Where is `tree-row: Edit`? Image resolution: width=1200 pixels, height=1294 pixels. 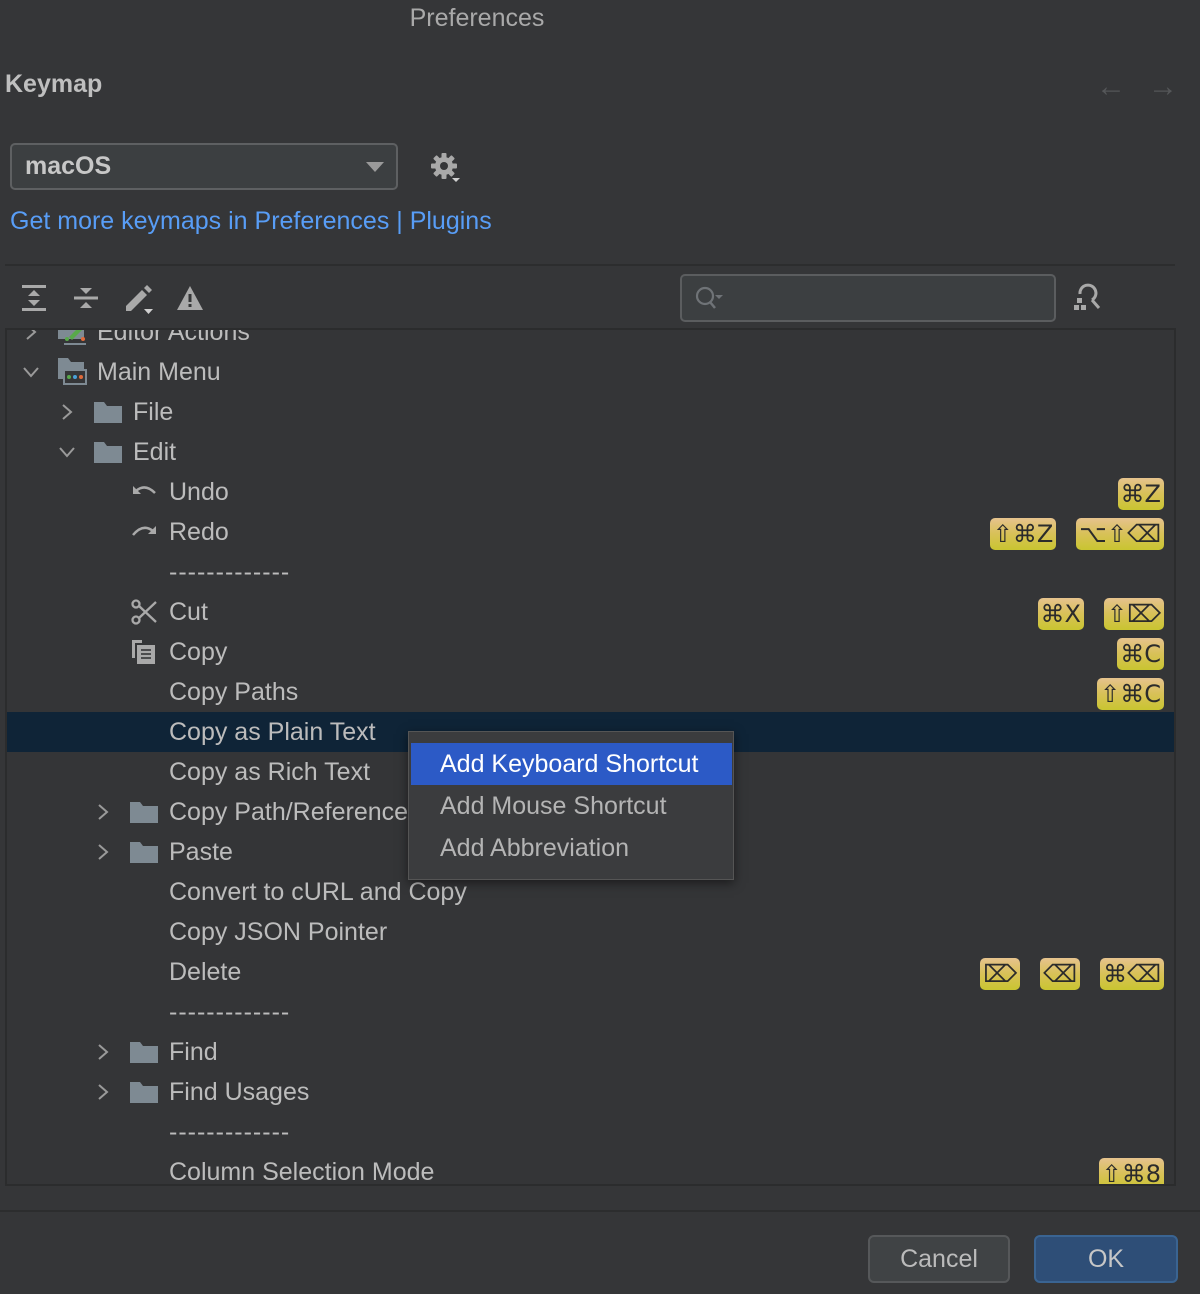
tree-row: Edit is located at coordinates (590, 452).